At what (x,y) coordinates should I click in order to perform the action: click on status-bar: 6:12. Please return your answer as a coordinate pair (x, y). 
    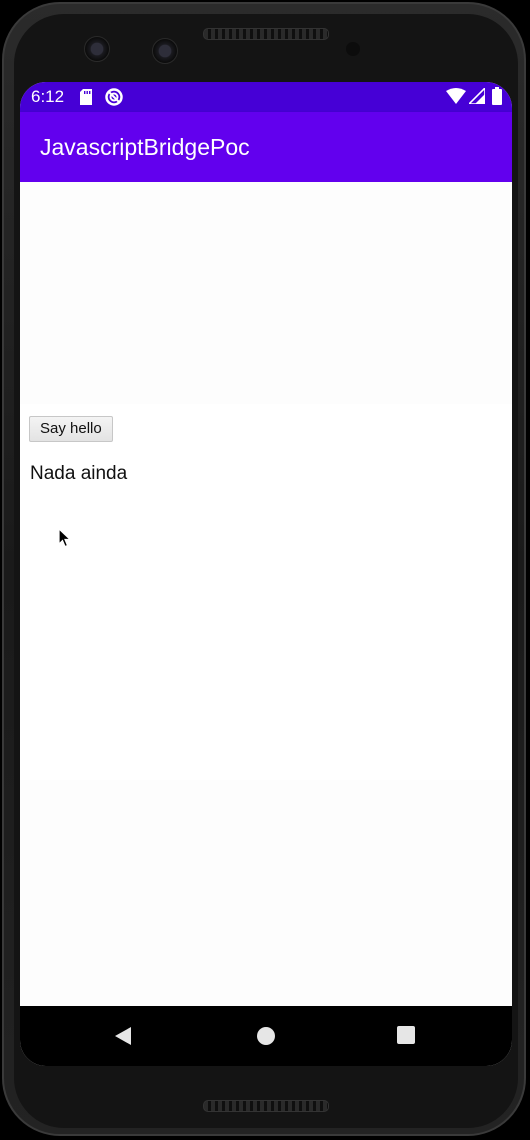
    Looking at the image, I should click on (266, 97).